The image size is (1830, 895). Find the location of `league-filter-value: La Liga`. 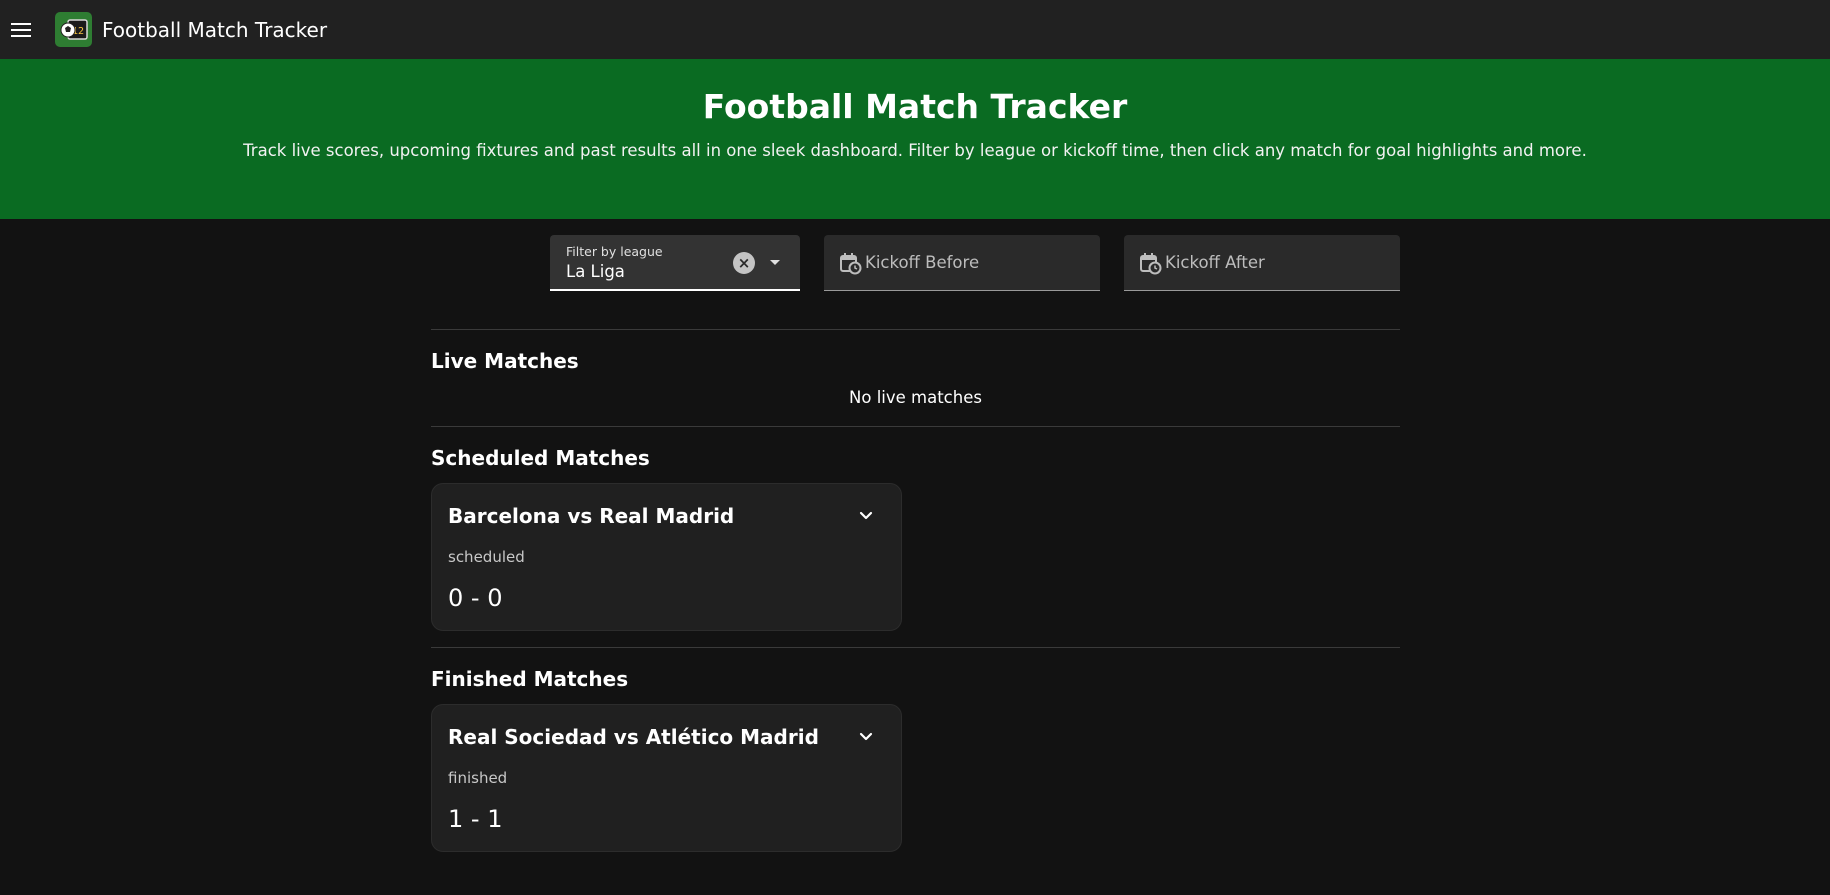

league-filter-value: La Liga is located at coordinates (595, 271).